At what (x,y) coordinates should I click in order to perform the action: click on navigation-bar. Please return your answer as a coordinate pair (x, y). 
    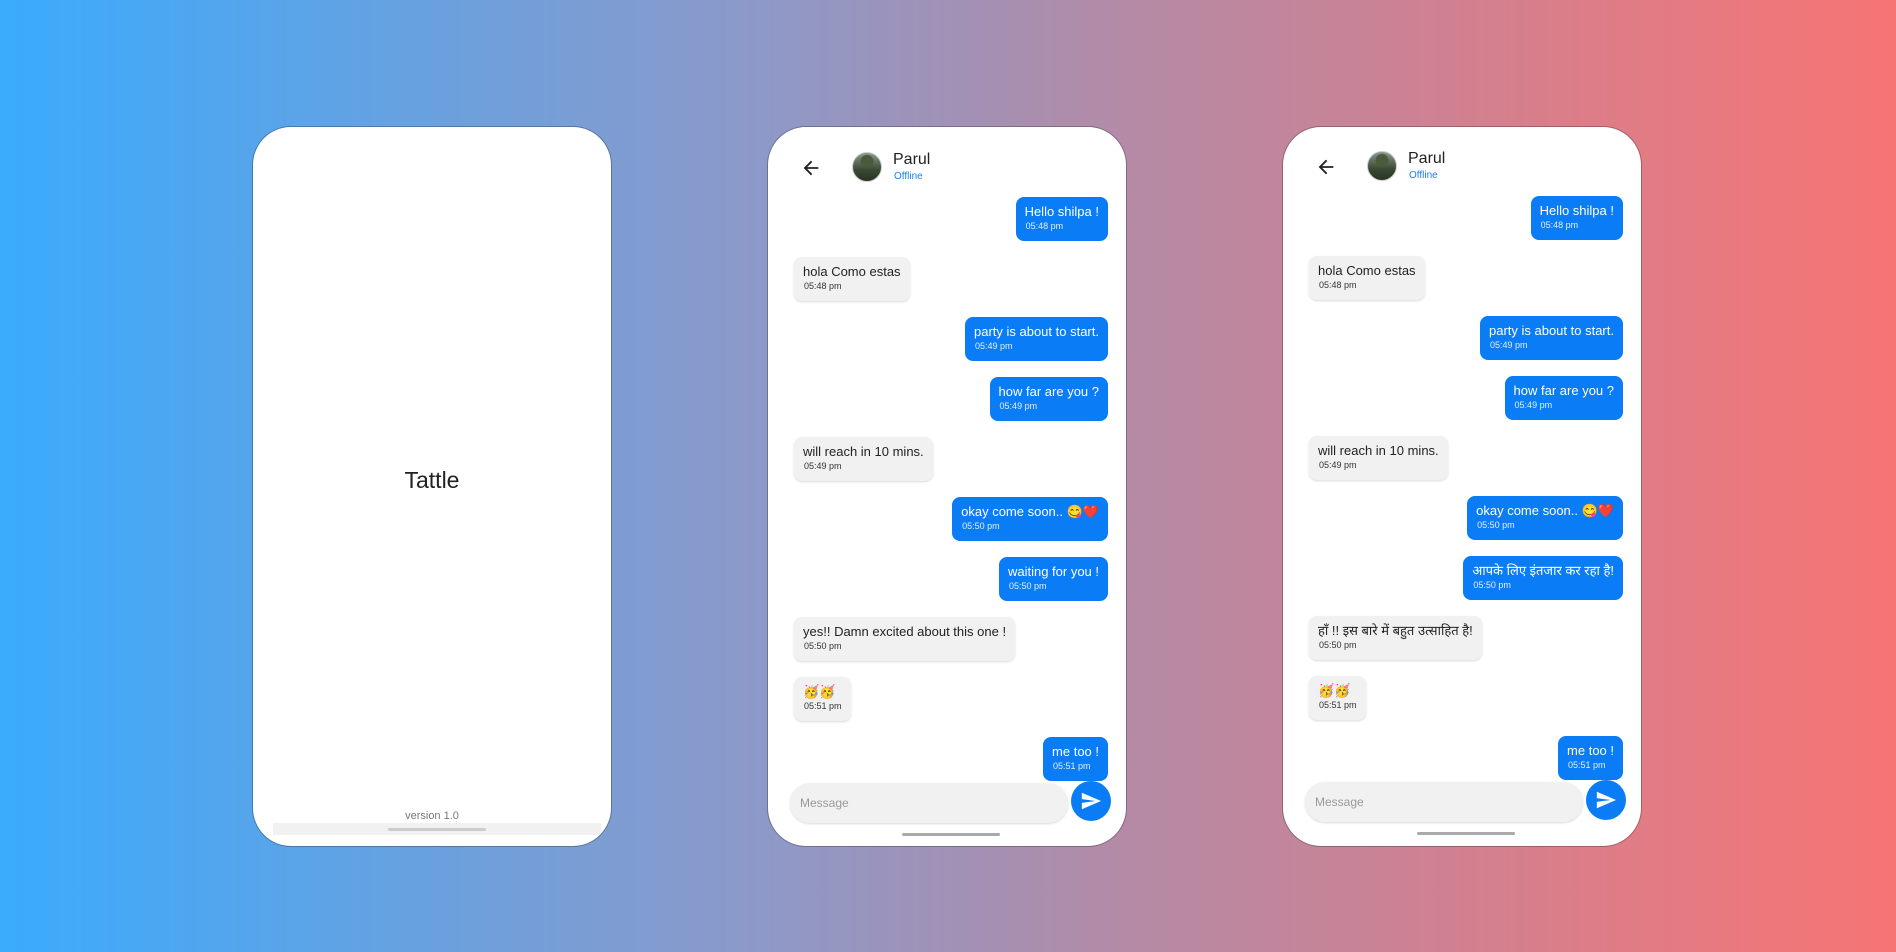
    Looking at the image, I should click on (437, 829).